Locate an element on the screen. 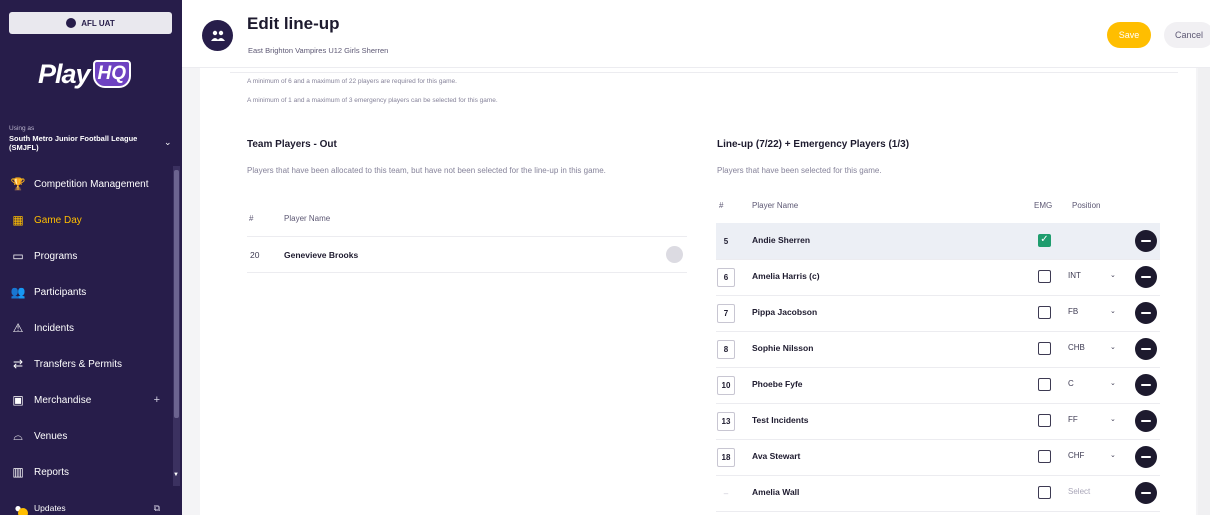  page-scrollbar is located at coordinates (1204, 291).